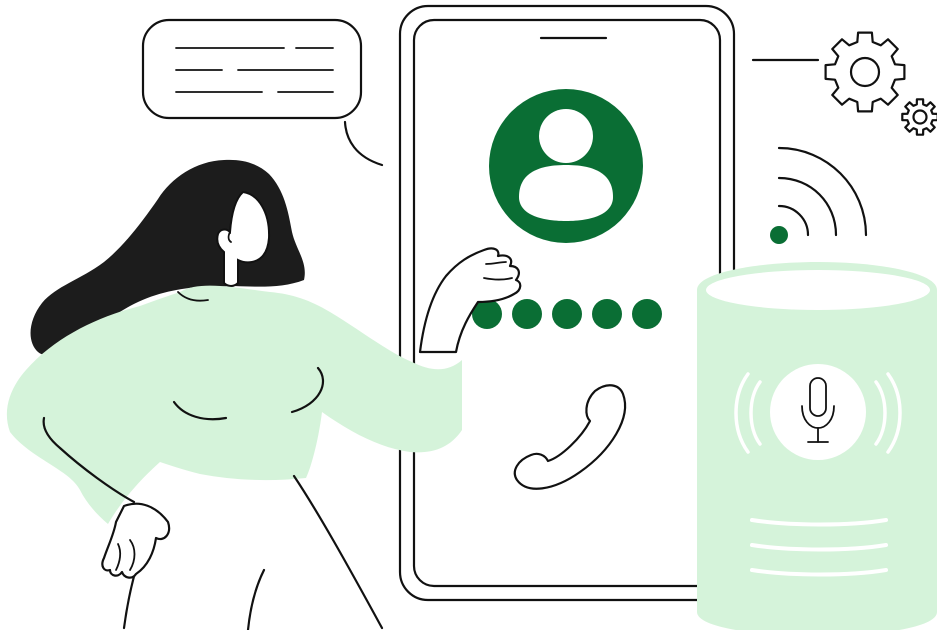  What do you see at coordinates (470, 300) in the screenshot?
I see `raised-hand` at bounding box center [470, 300].